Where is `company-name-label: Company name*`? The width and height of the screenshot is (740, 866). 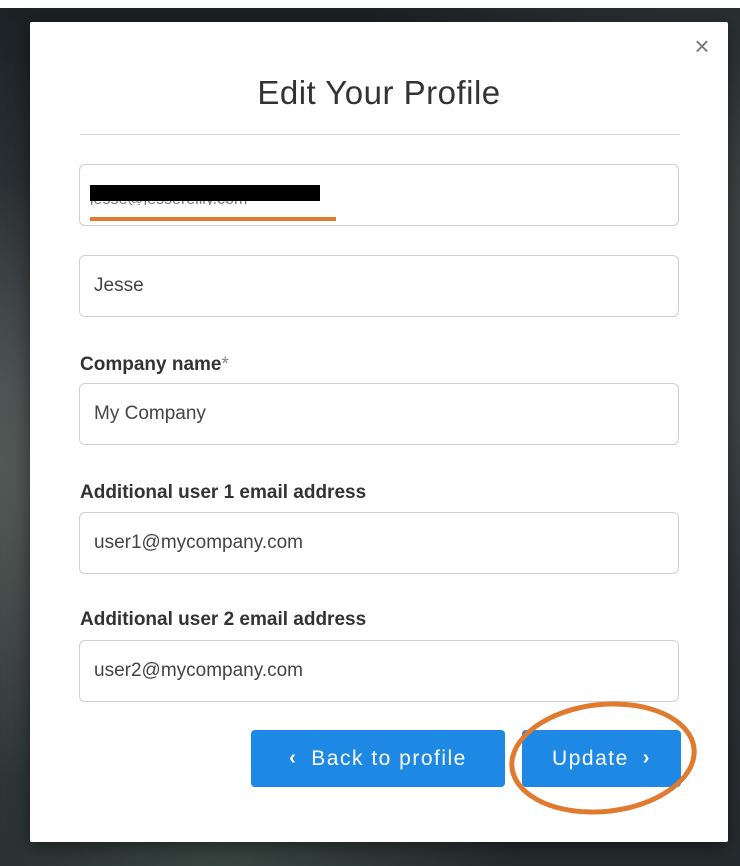
company-name-label: Company name* is located at coordinates (154, 364).